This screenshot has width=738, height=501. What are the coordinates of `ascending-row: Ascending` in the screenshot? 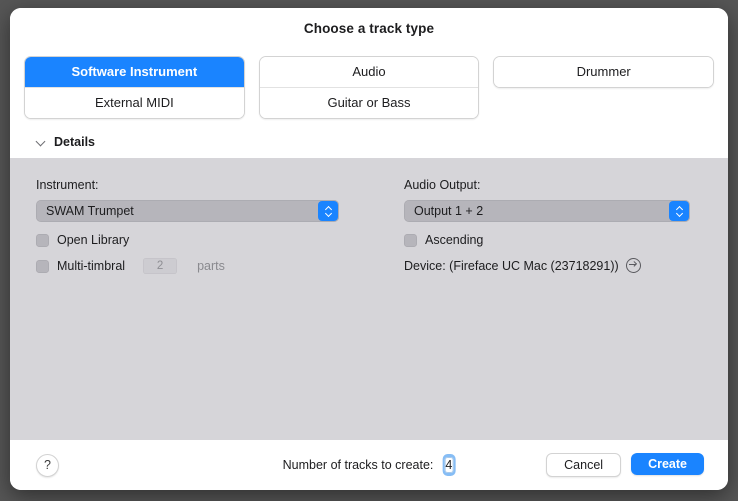 It's located at (566, 240).